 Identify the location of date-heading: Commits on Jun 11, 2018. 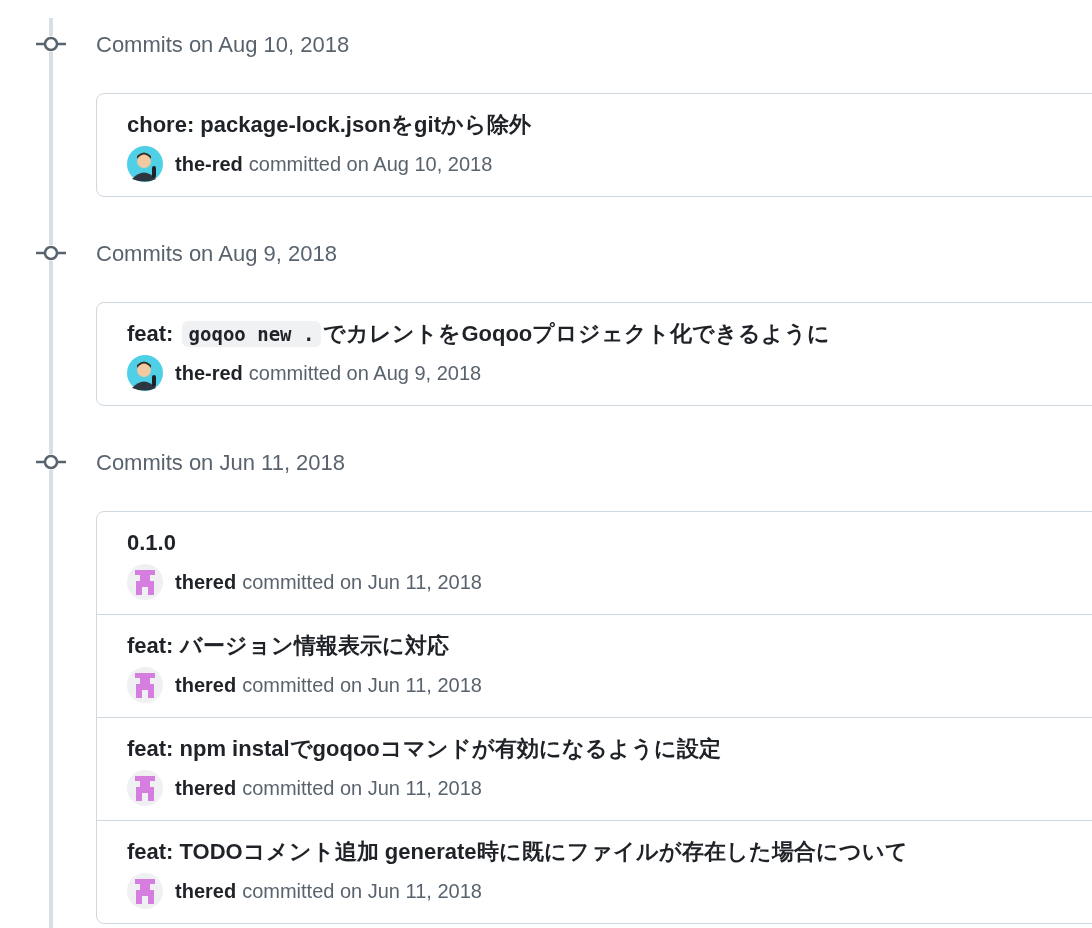
(221, 462).